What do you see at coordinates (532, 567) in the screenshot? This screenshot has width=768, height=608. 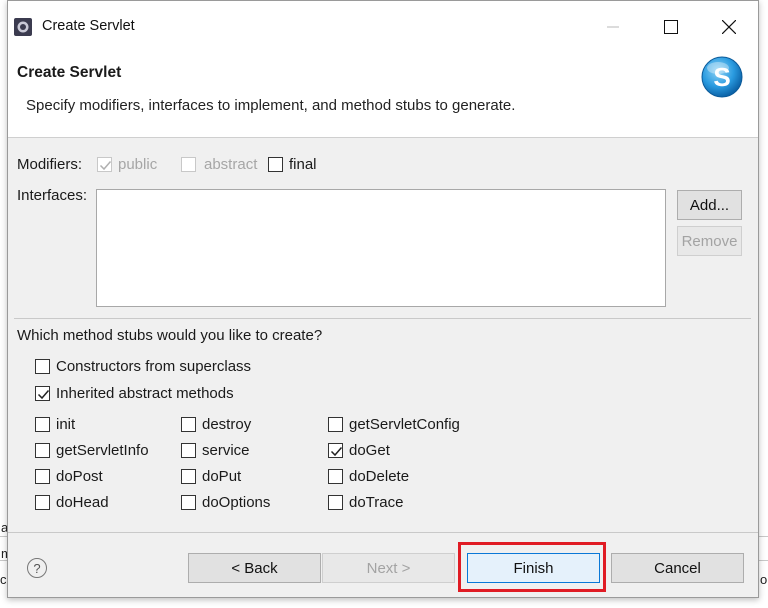 I see `finish-highlight-box` at bounding box center [532, 567].